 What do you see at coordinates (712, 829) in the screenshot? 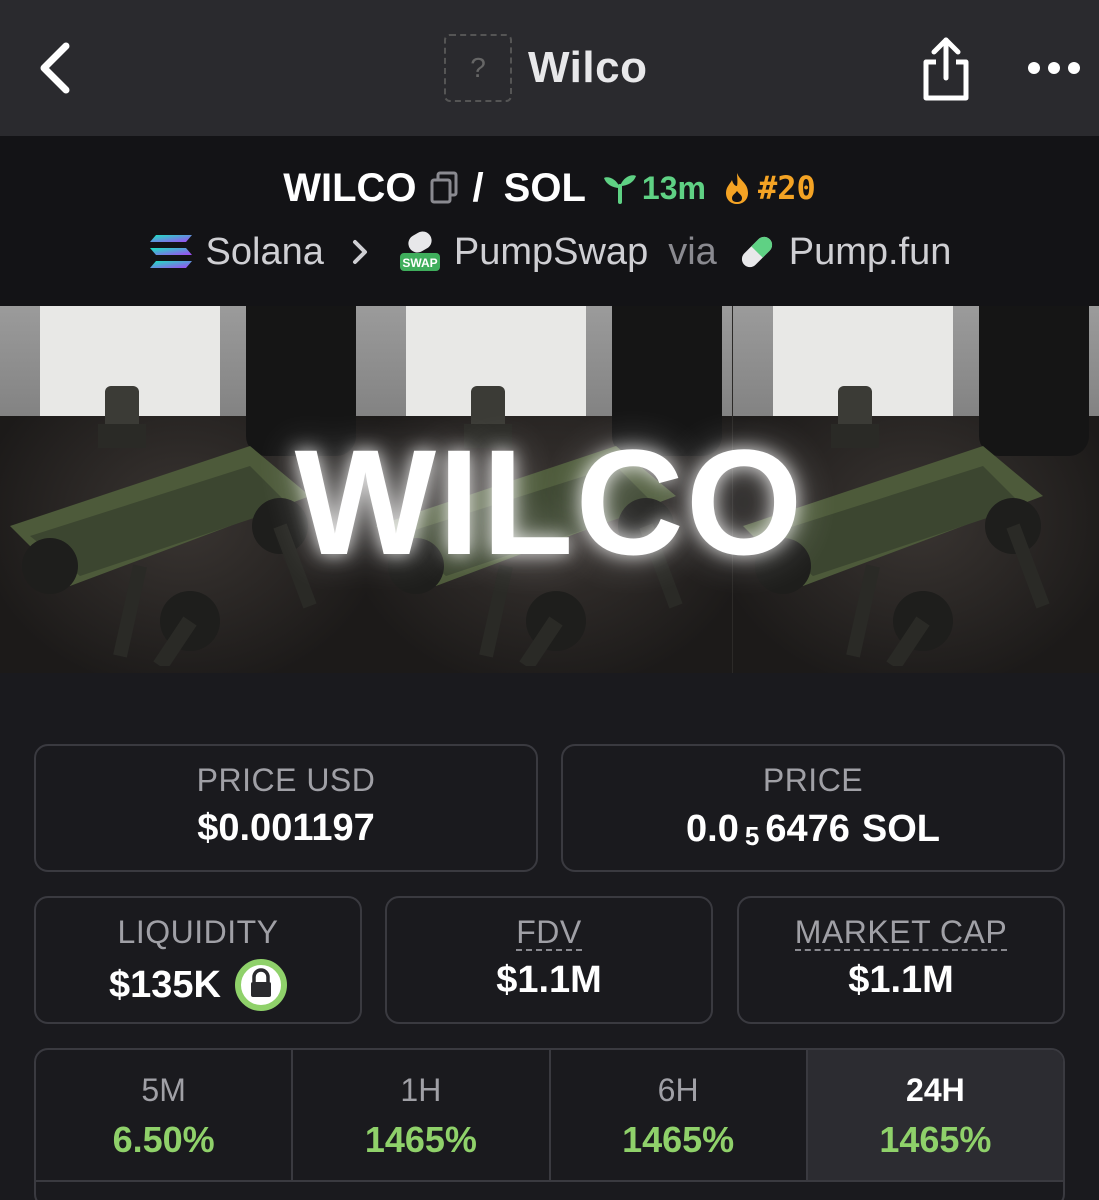
I see `price-native-prefix: 0.0` at bounding box center [712, 829].